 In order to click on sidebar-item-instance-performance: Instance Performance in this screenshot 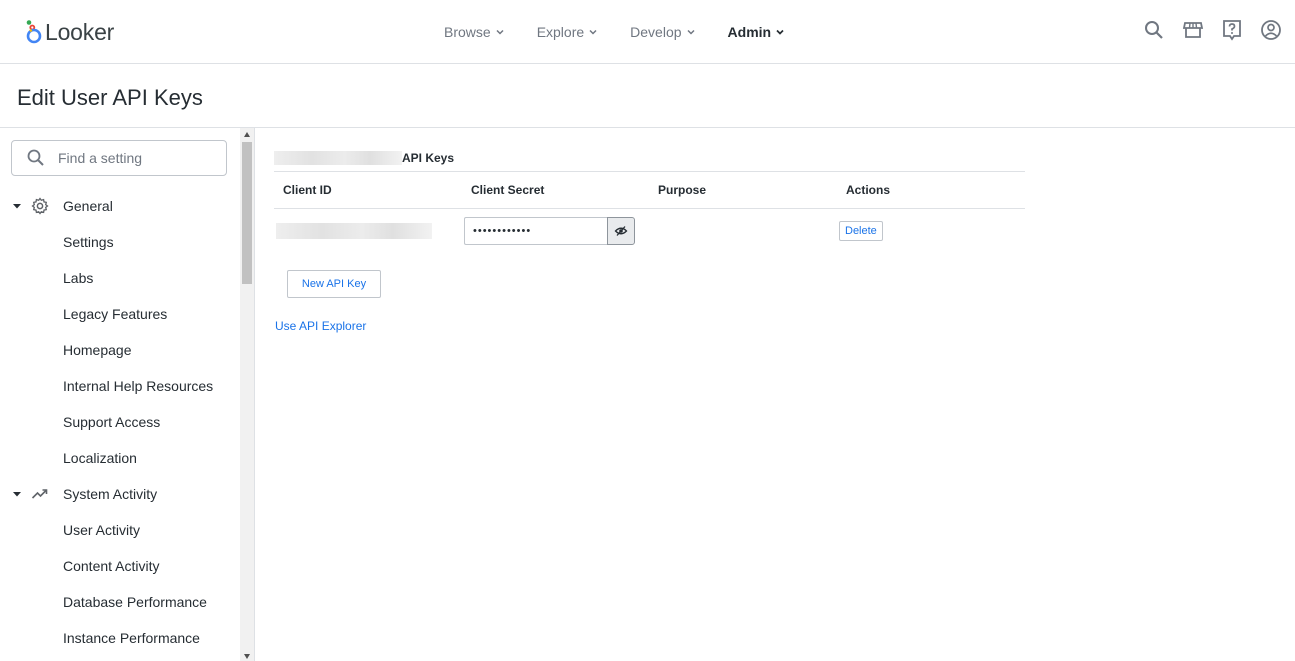, I will do `click(120, 638)`.